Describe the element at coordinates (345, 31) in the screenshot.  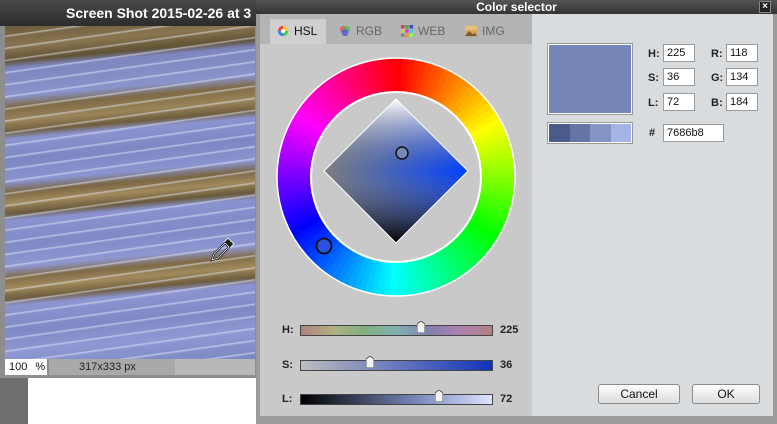
I see `rgb-circles-icon` at that location.